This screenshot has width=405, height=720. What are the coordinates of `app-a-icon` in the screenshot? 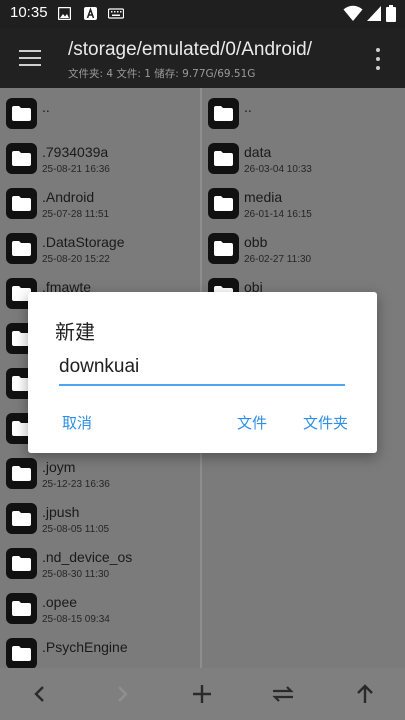 It's located at (90, 13).